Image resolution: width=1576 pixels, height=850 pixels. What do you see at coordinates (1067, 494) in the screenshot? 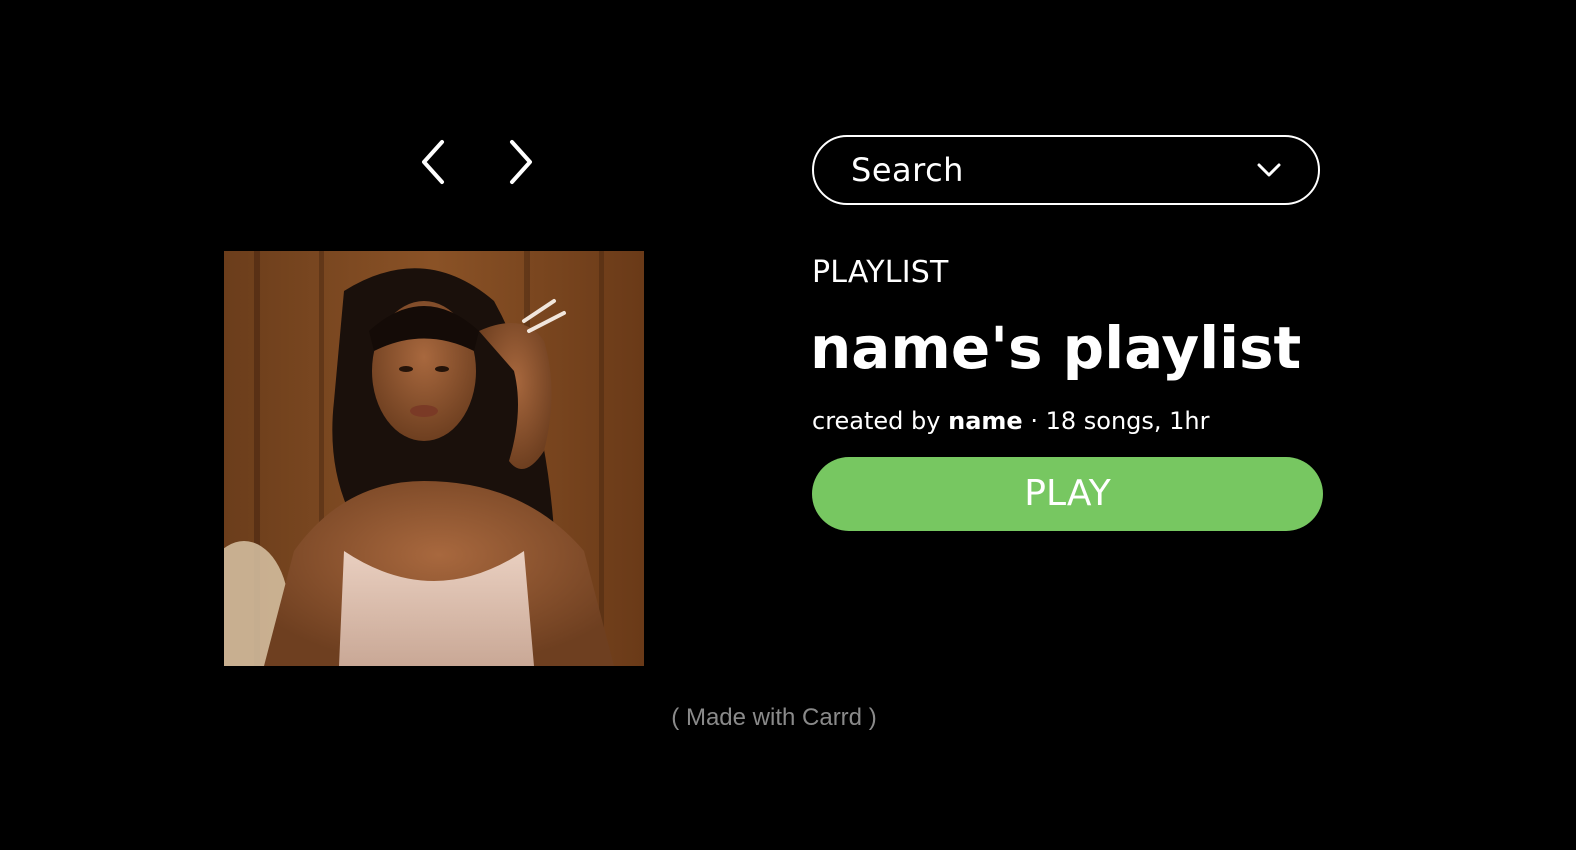
I see `play-button: PLAY` at bounding box center [1067, 494].